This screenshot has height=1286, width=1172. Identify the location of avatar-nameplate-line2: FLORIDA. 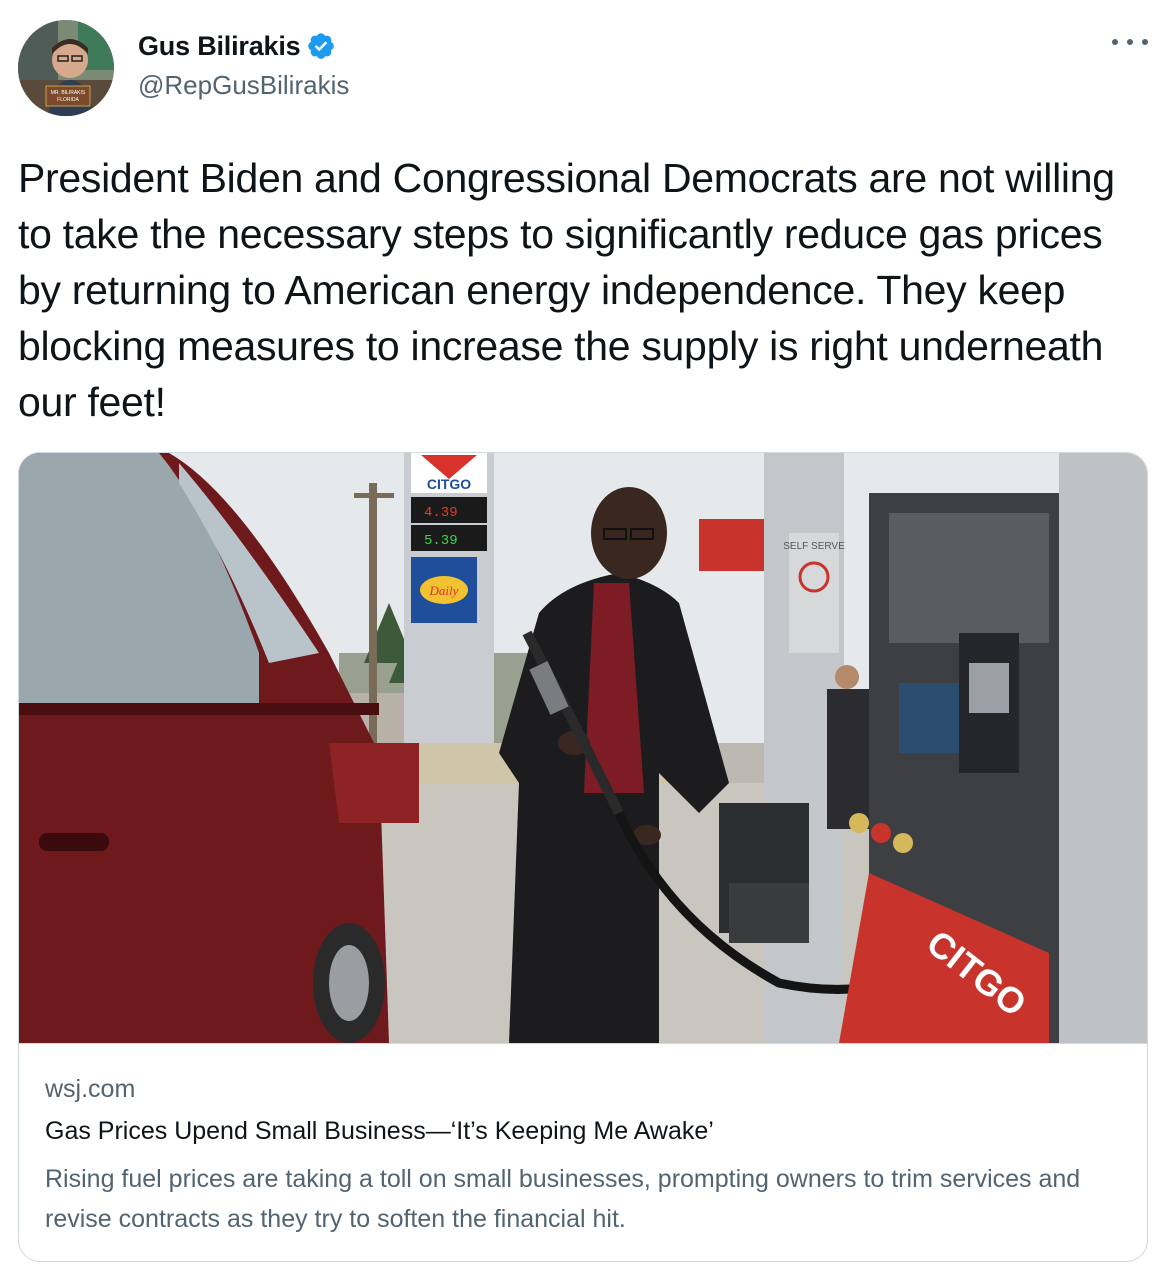
(68, 100).